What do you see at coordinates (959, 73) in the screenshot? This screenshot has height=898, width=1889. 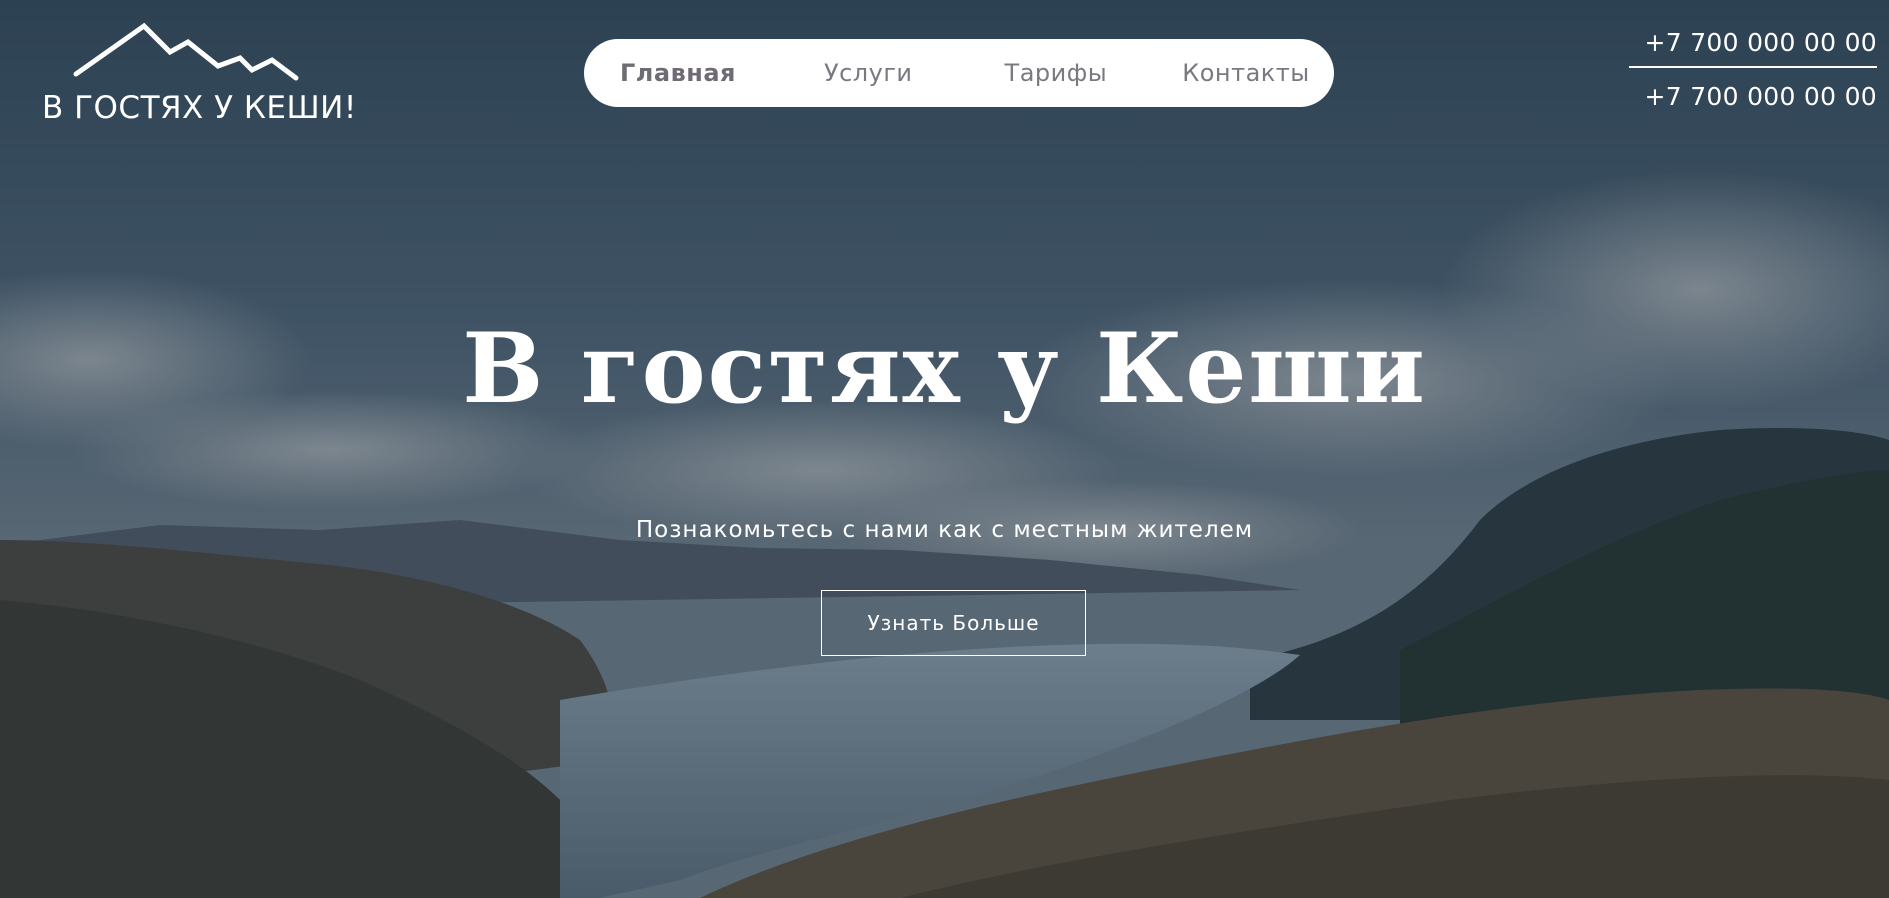 I see `main-navigation: Главная Услуги Тарифы Контакты` at bounding box center [959, 73].